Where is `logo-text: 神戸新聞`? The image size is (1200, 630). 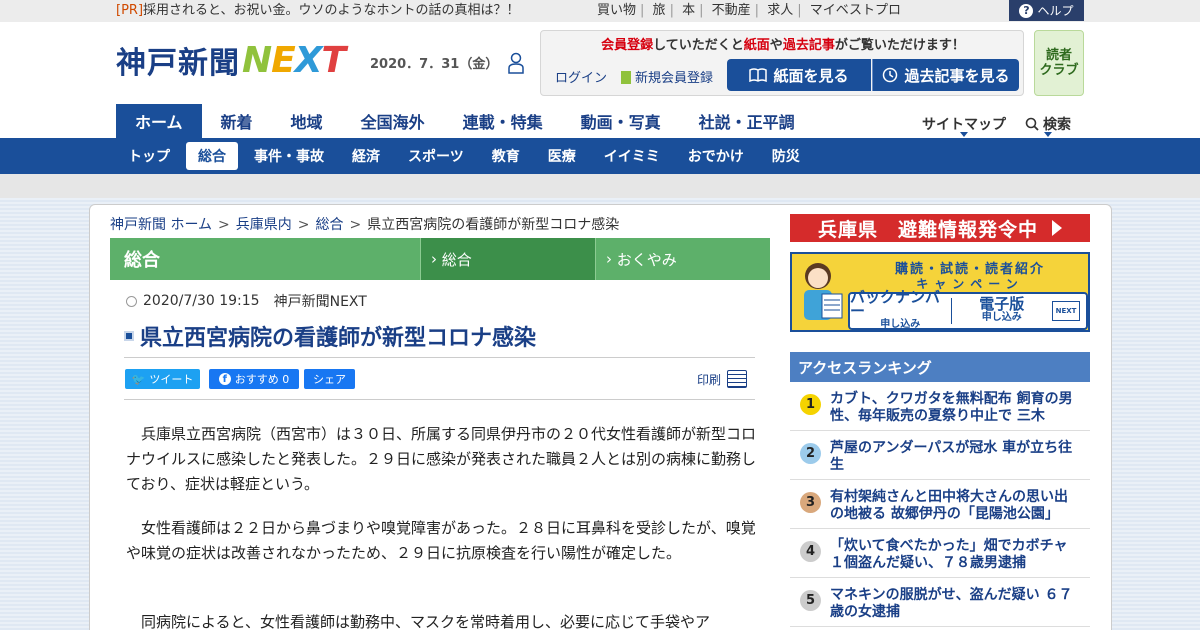 logo-text: 神戸新聞 is located at coordinates (178, 63).